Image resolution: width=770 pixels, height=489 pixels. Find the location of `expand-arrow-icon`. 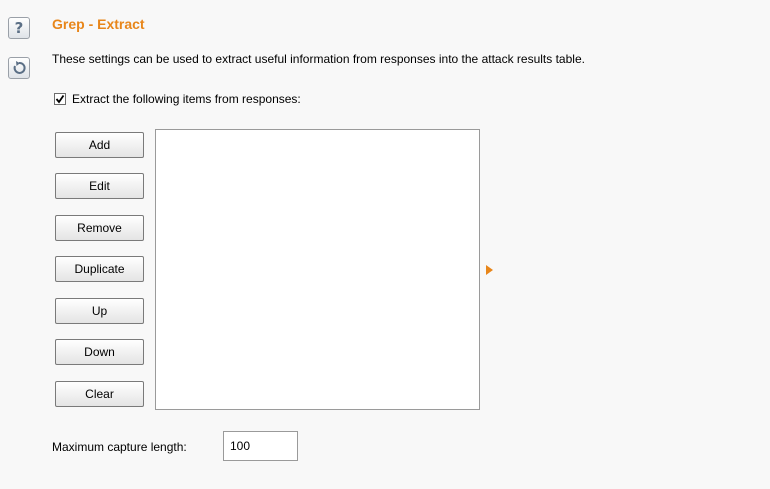

expand-arrow-icon is located at coordinates (489, 270).